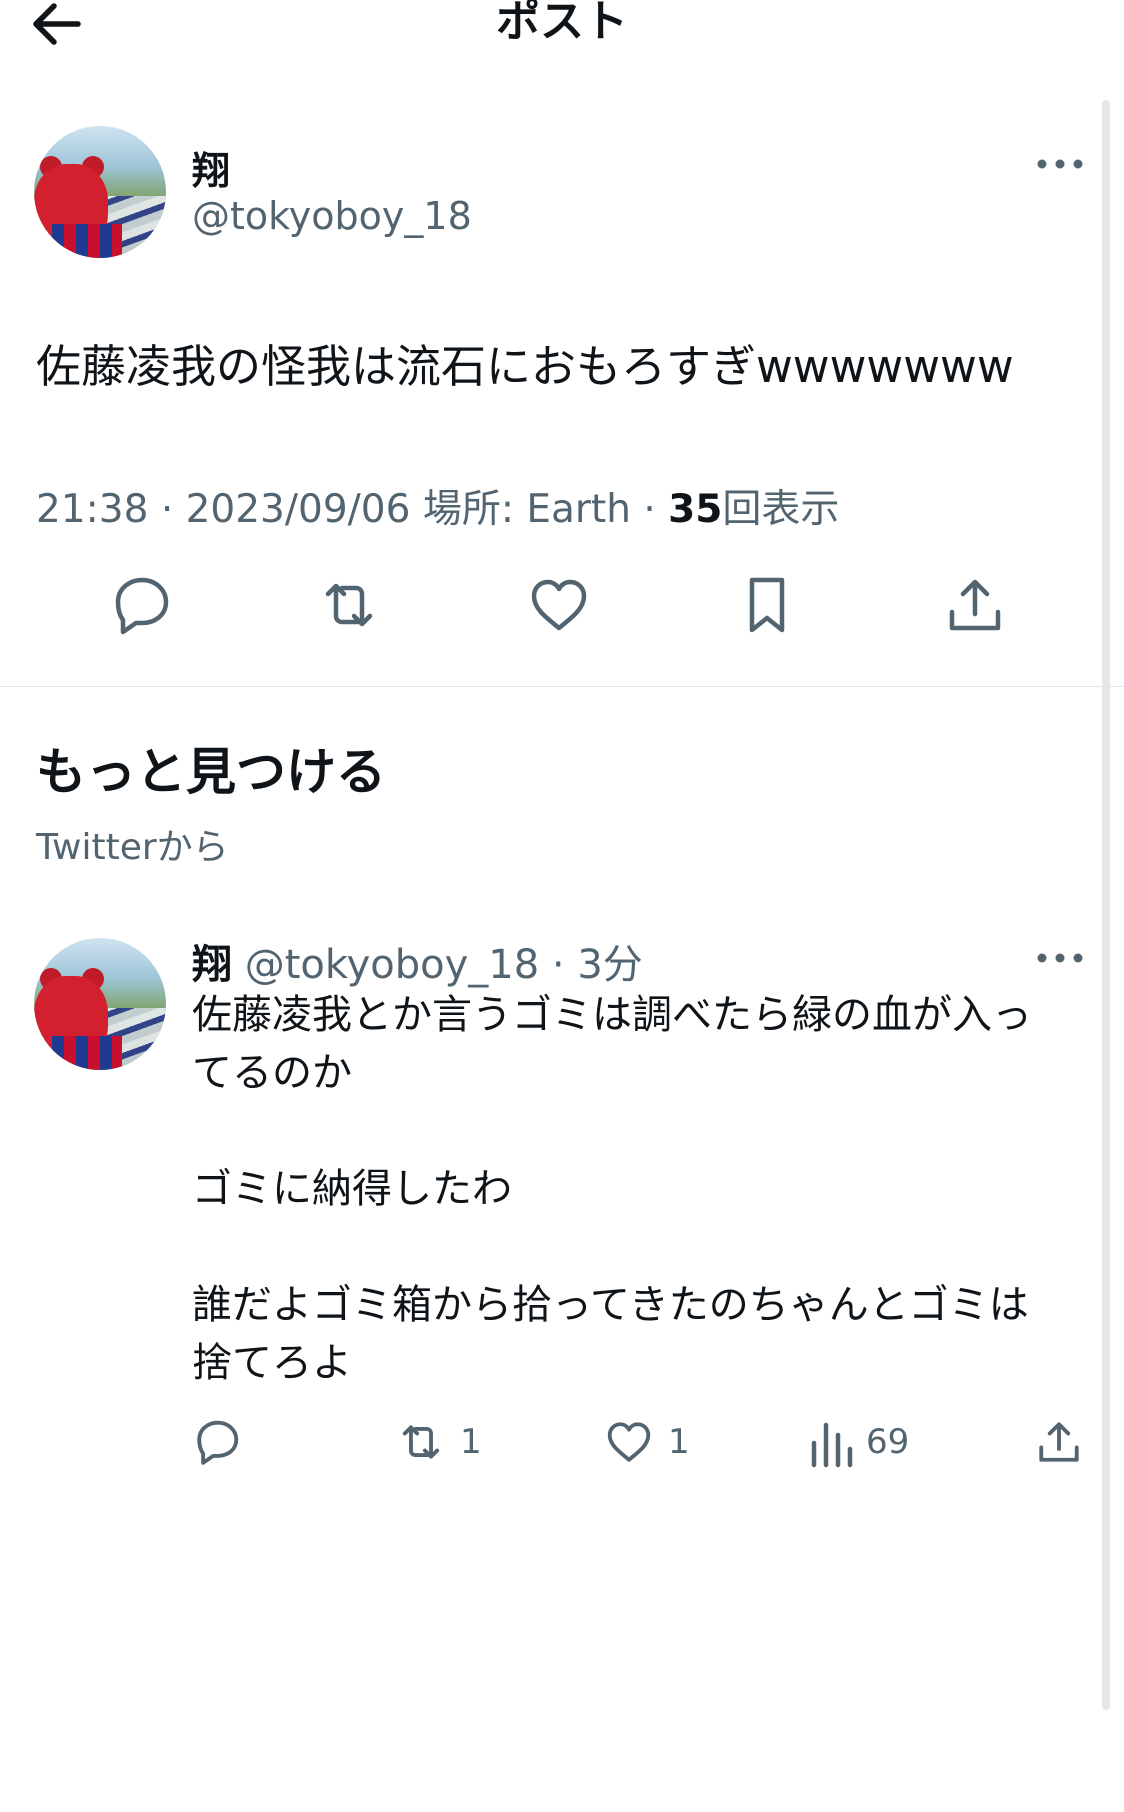 The width and height of the screenshot is (1124, 1812). What do you see at coordinates (212, 965) in the screenshot?
I see `reply-author-name: 翔` at bounding box center [212, 965].